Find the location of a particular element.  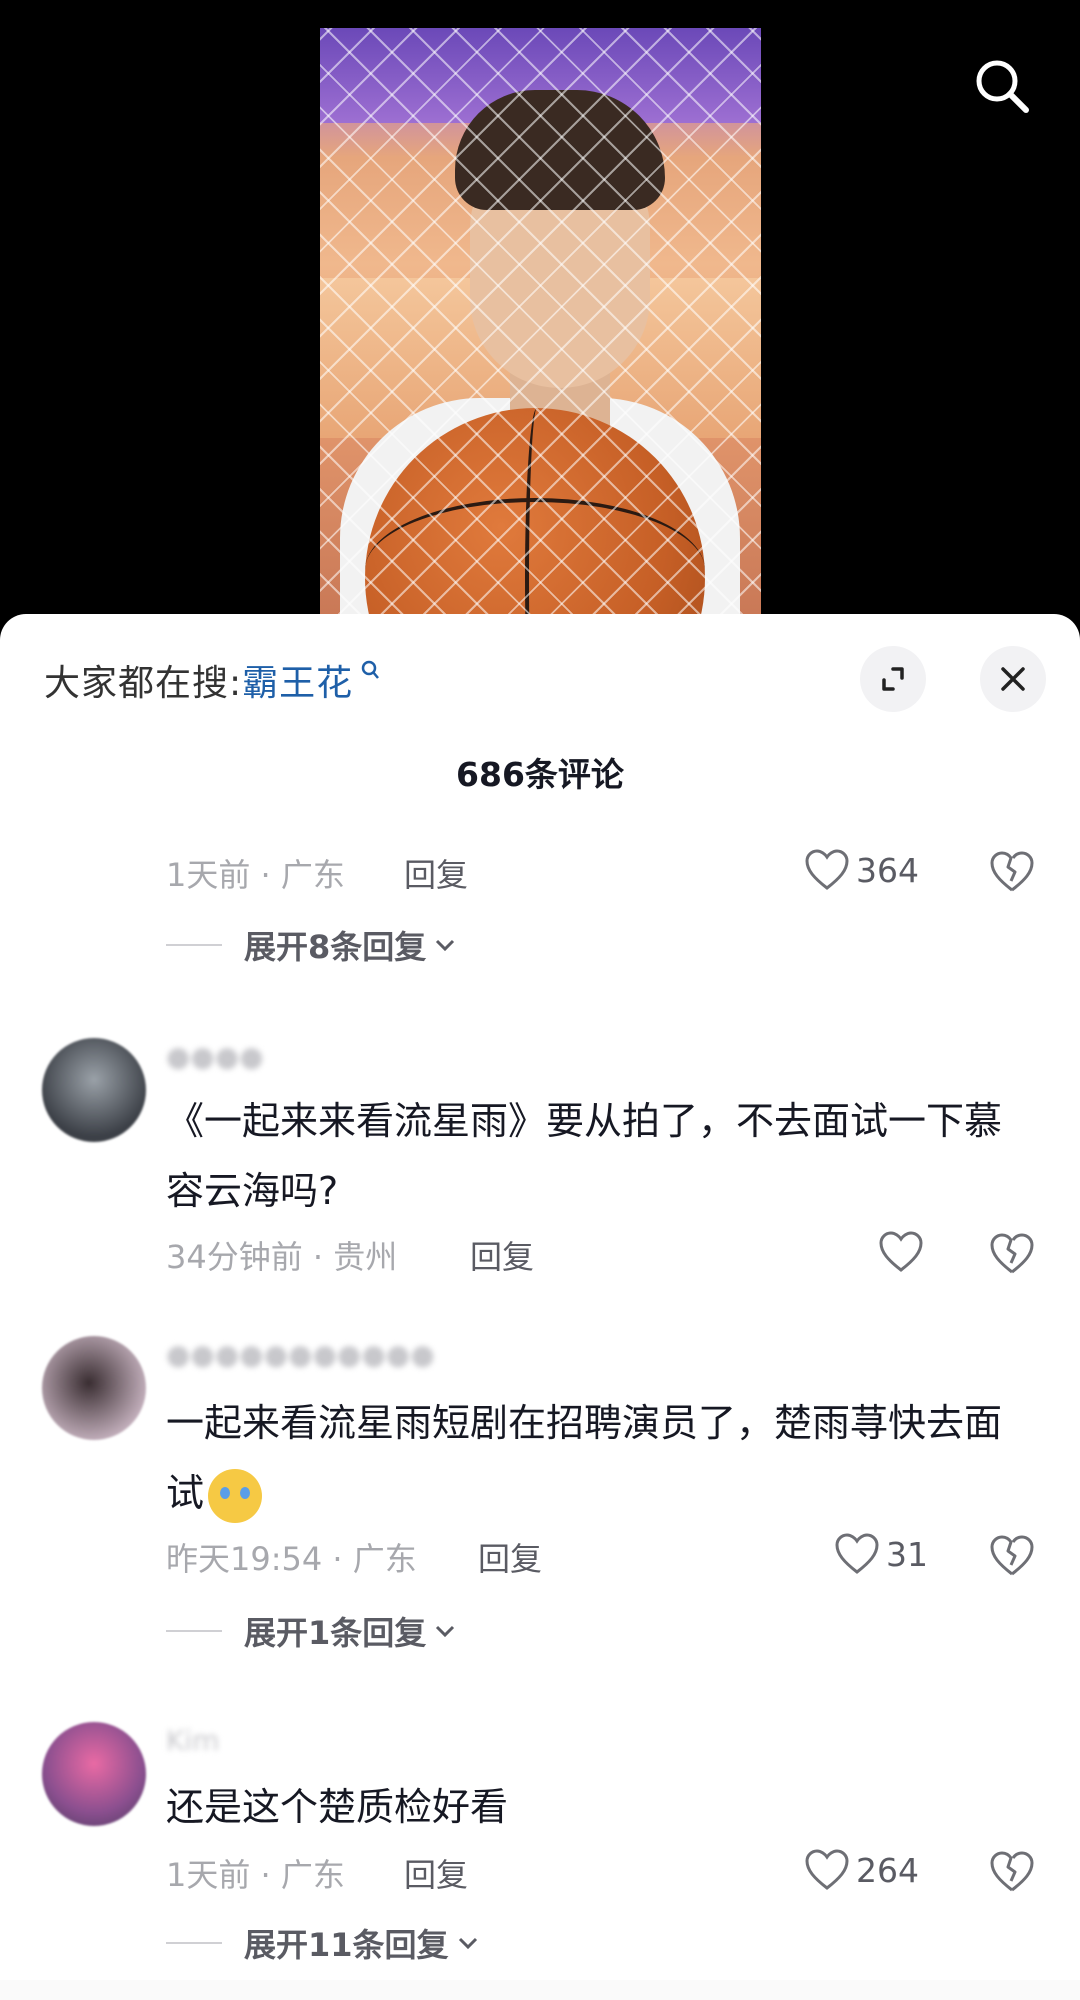

hot-search-bar: 大家都在搜:霸王花 is located at coordinates (212, 680).